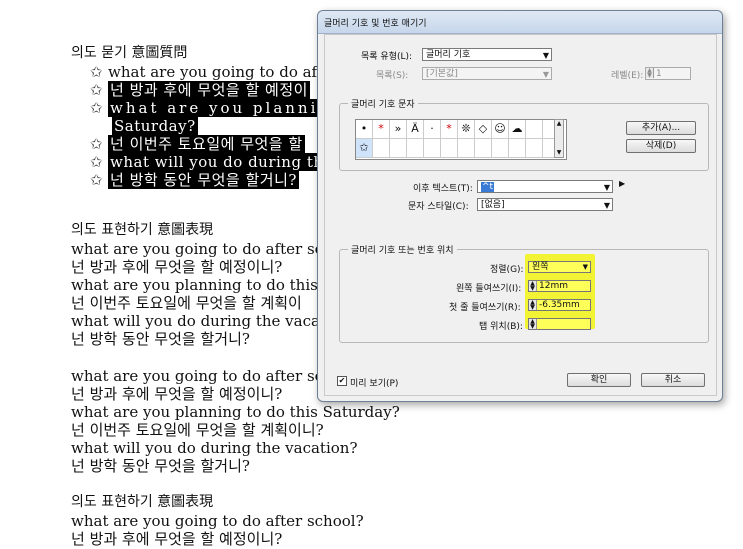  Describe the element at coordinates (129, 53) in the screenshot. I see `section-heading: 의도 묻기 意圖質問` at that location.